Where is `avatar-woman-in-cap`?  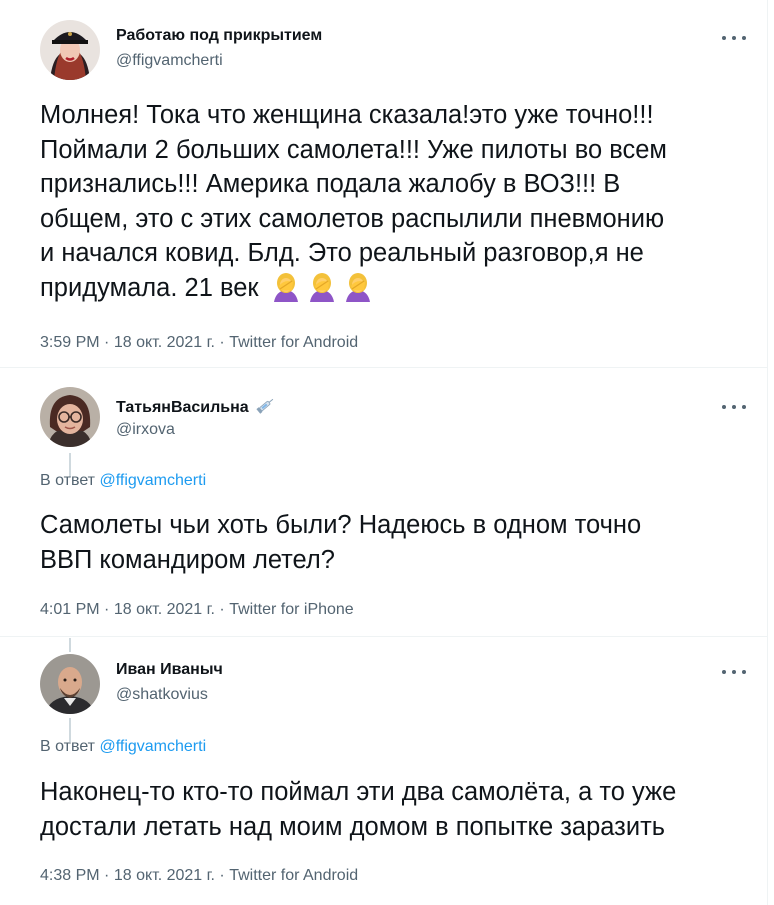 avatar-woman-in-cap is located at coordinates (70, 50).